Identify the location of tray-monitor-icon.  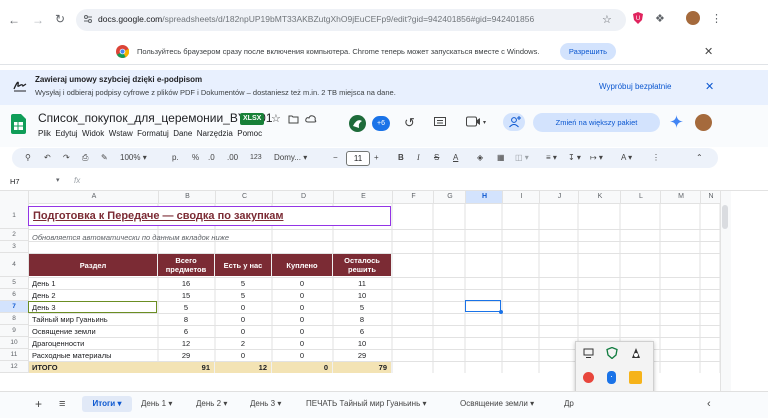
(588, 353).